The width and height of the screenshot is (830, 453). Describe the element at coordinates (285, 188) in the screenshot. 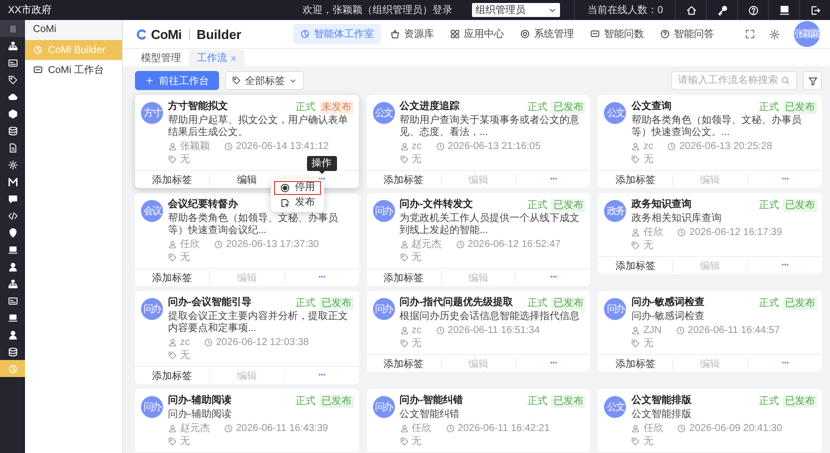

I see `radio-icon` at that location.